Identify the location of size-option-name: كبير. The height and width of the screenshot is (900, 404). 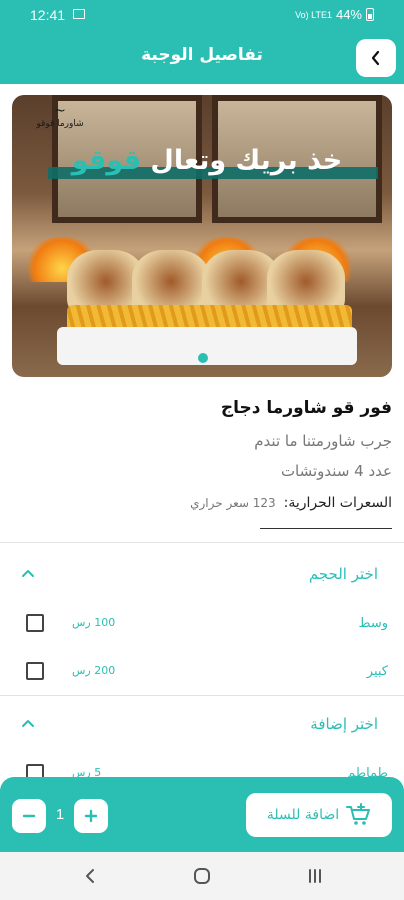
(377, 671).